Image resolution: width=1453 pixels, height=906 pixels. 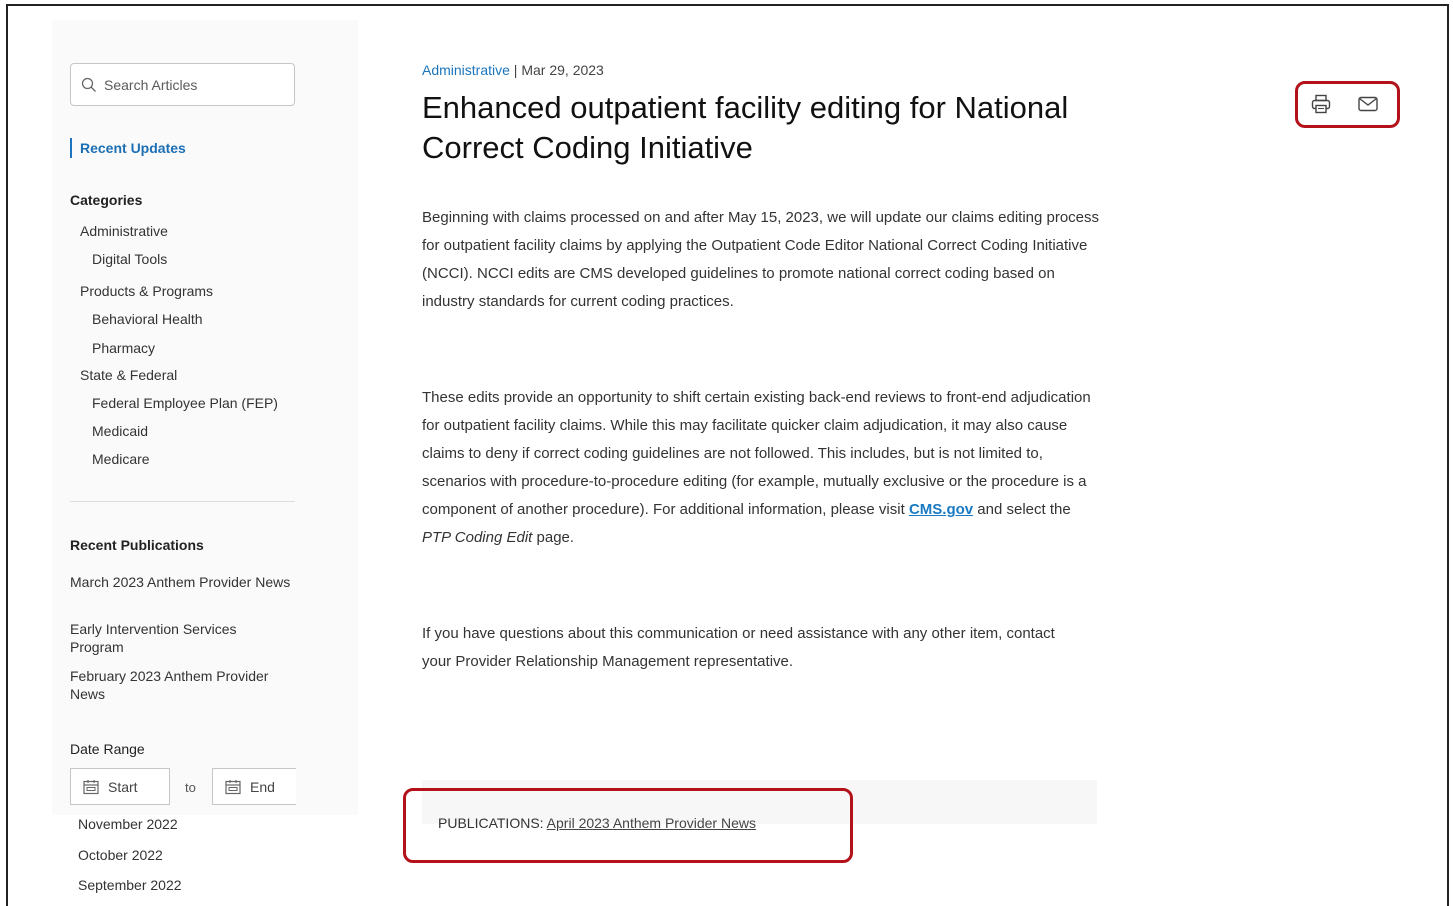 What do you see at coordinates (262, 786) in the screenshot?
I see `end-date-label: End` at bounding box center [262, 786].